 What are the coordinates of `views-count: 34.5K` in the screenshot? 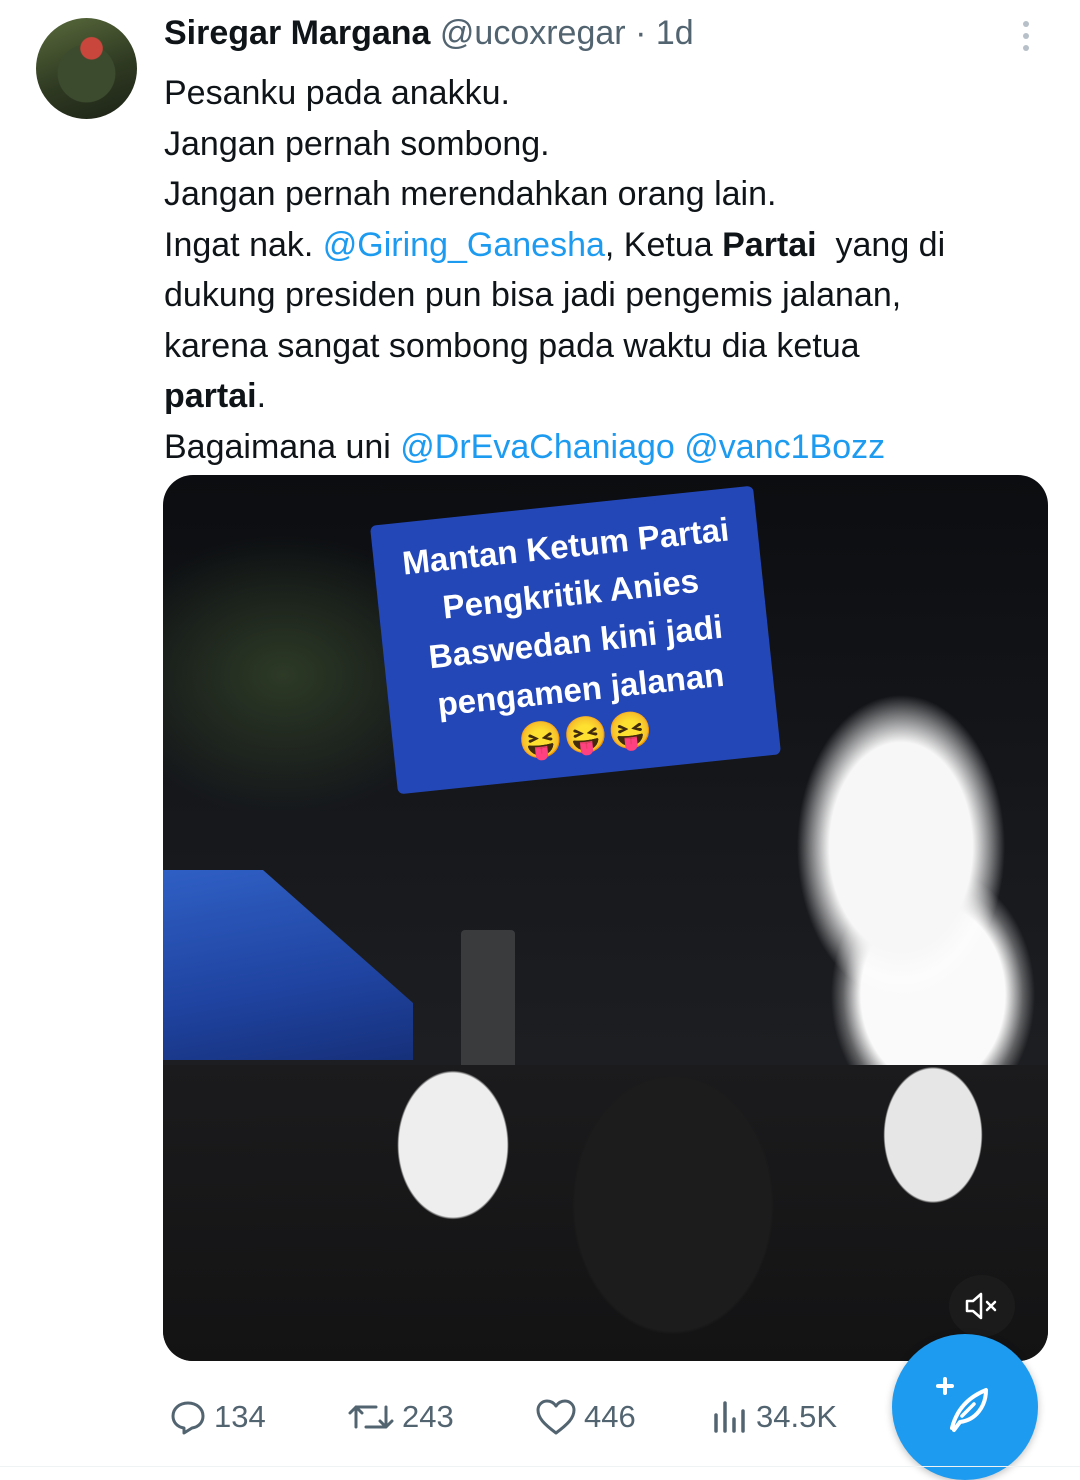 It's located at (797, 1416).